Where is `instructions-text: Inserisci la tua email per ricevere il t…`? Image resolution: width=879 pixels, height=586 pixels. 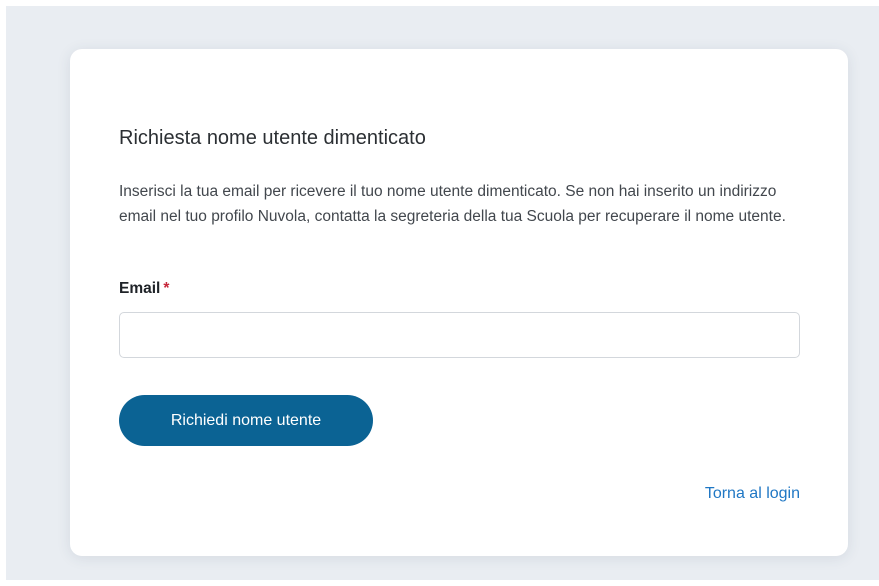
instructions-text: Inserisci la tua email per ricevere il t… is located at coordinates (452, 204).